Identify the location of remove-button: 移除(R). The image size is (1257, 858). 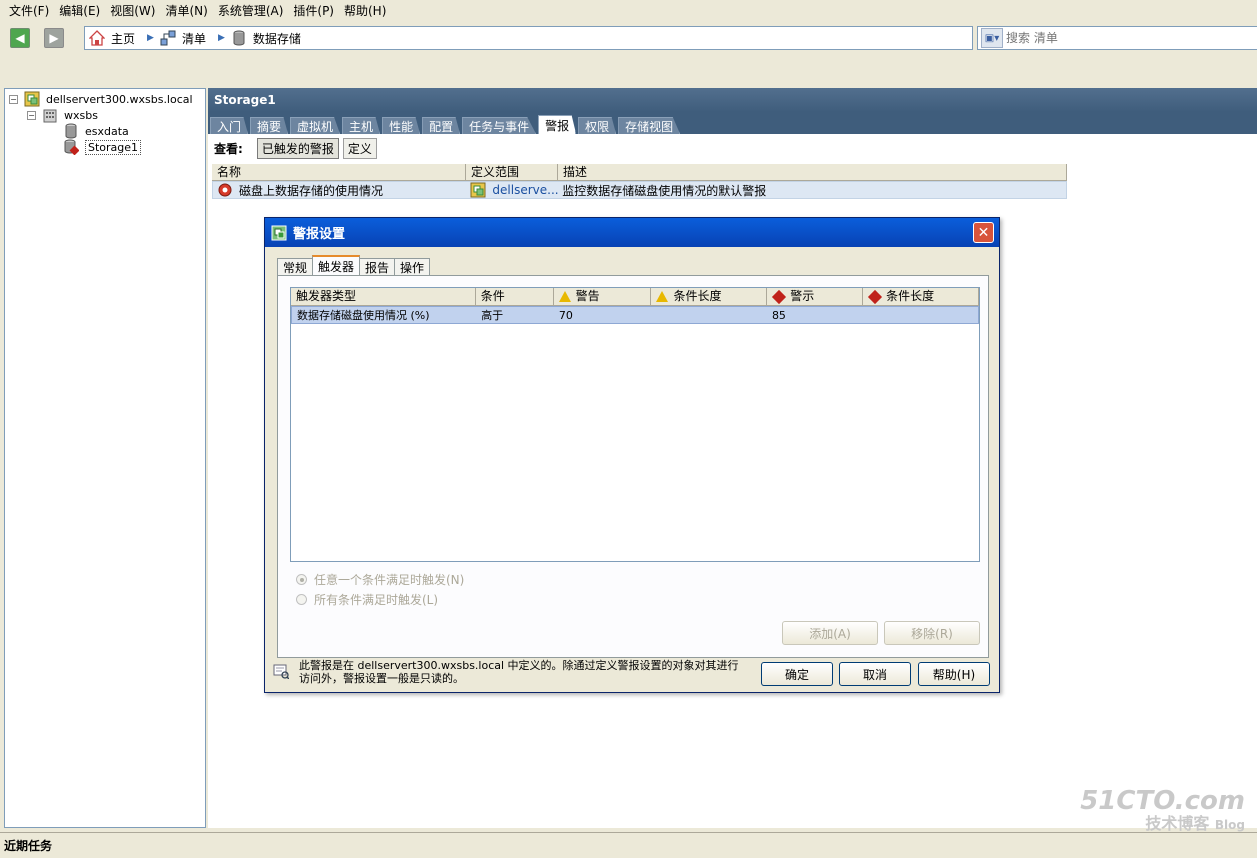
(932, 633).